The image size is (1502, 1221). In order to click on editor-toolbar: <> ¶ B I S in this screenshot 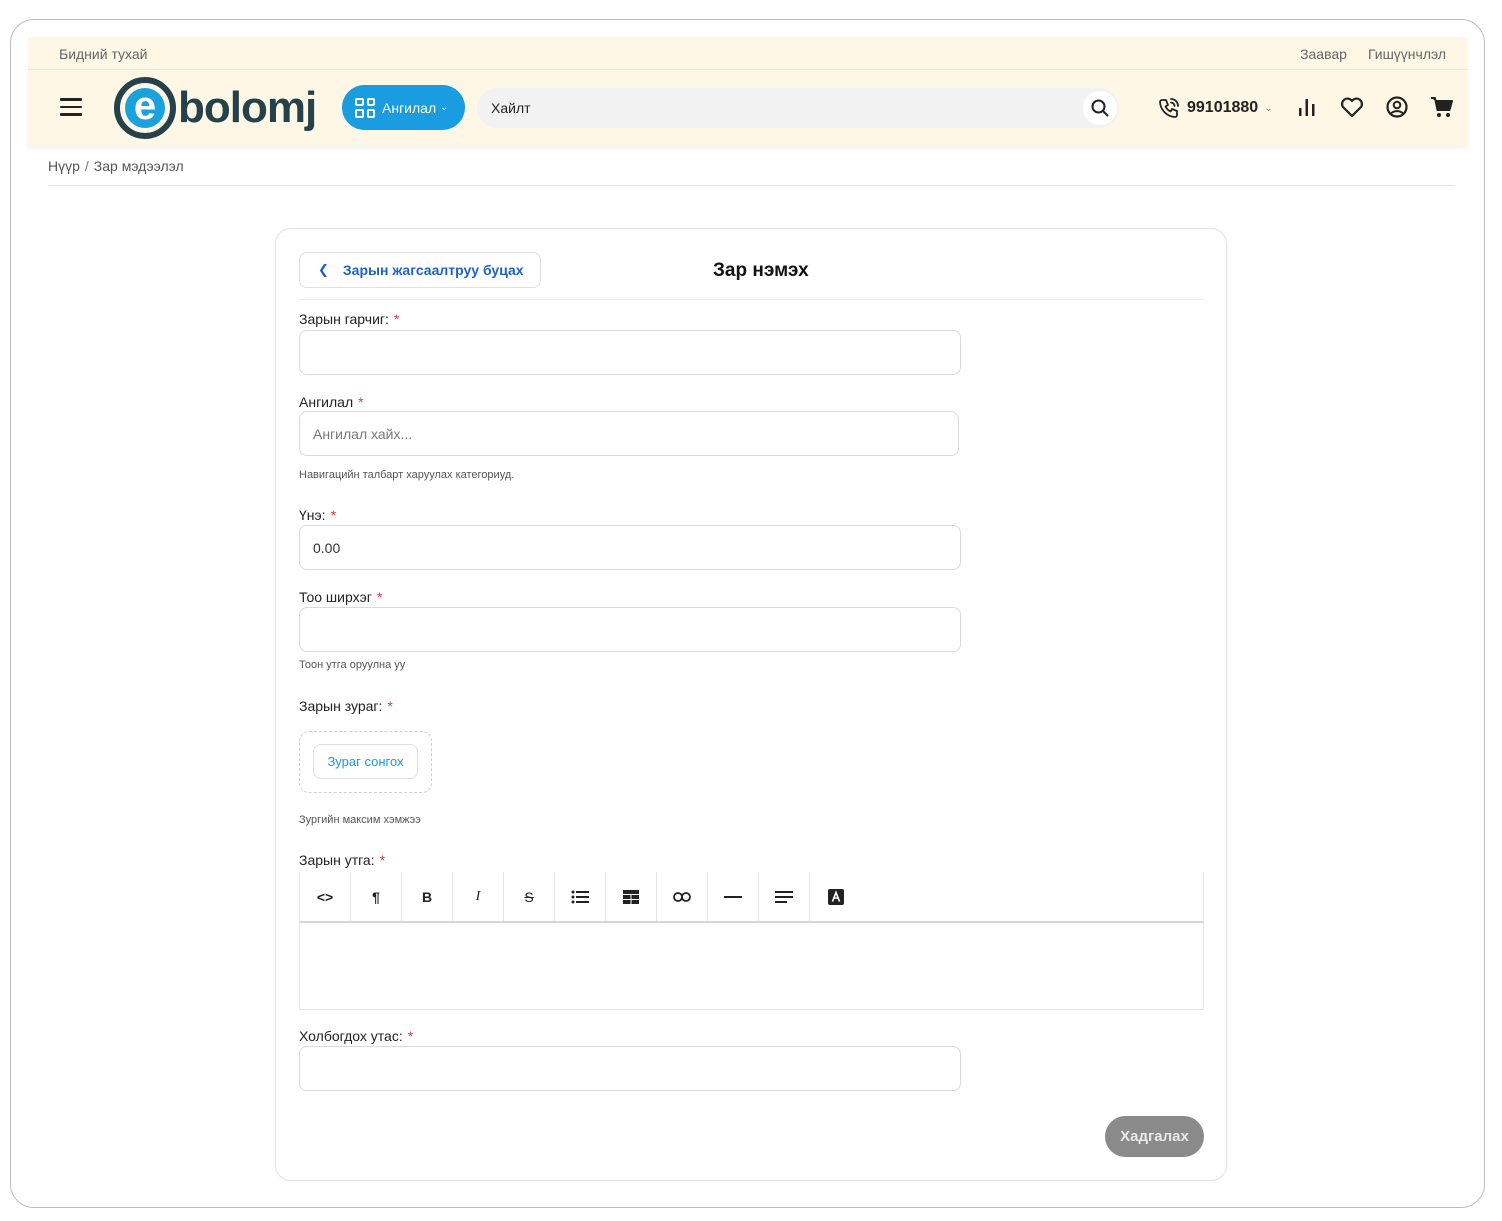, I will do `click(751, 897)`.